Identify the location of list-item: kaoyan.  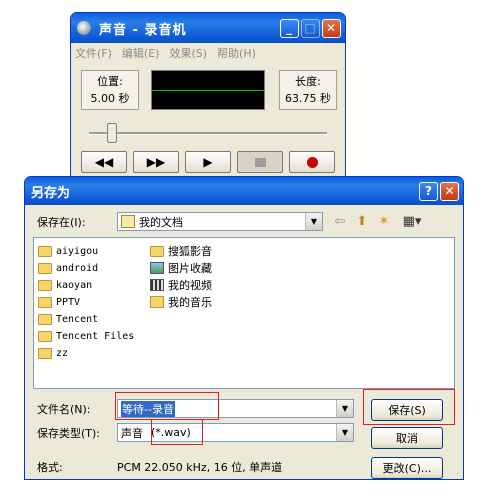
(65, 285).